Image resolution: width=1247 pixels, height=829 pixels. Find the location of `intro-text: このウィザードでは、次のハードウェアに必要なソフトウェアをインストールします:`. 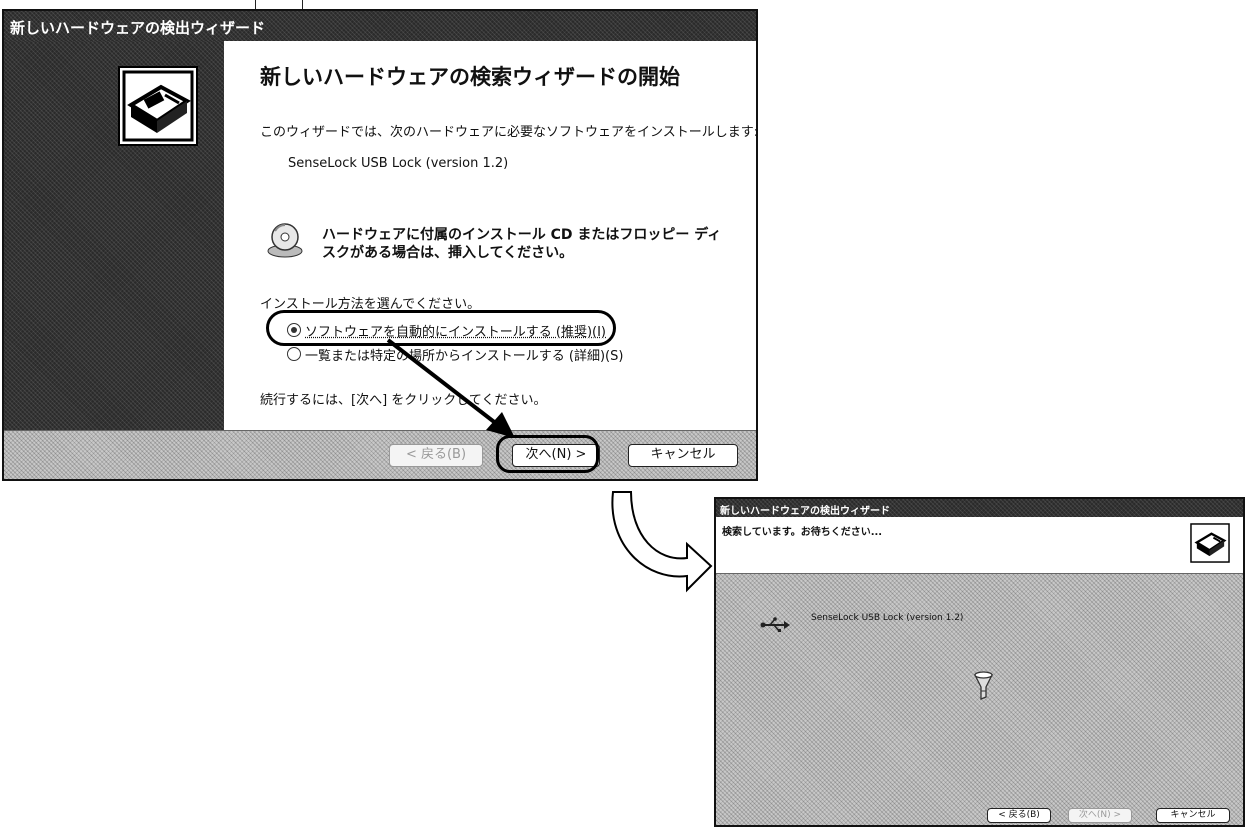

intro-text: このウィザードでは、次のハードウェアに必要なソフトウェアをインストールします: is located at coordinates (509, 132).